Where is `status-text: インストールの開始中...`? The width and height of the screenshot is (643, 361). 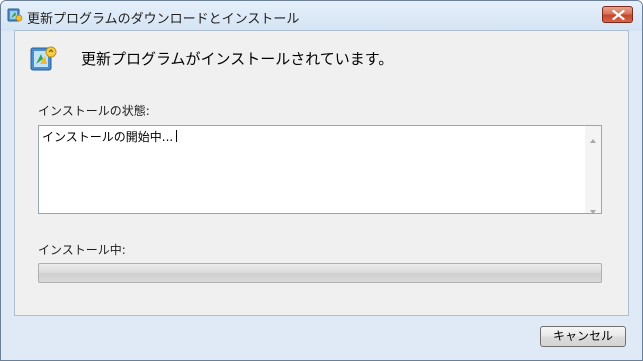 status-text: インストールの開始中... is located at coordinates (110, 136).